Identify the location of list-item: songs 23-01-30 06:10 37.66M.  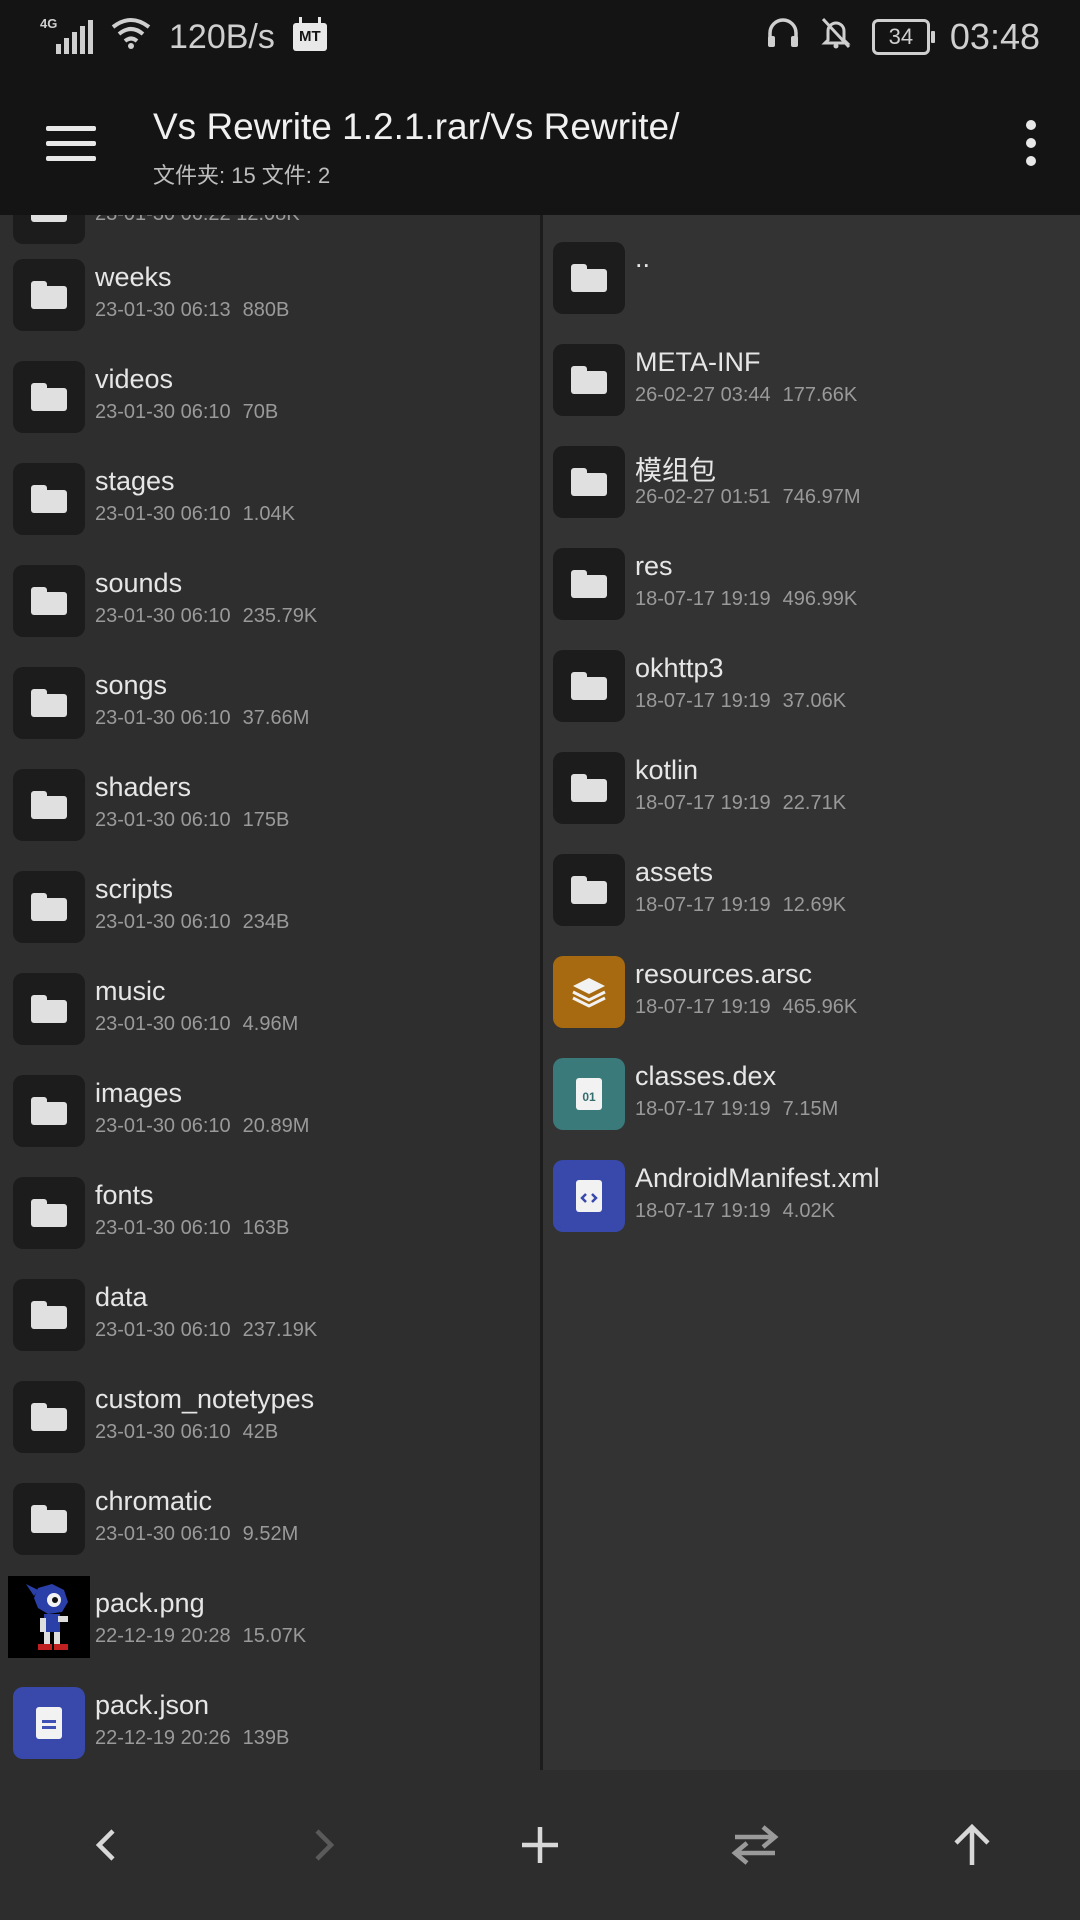
(270, 701).